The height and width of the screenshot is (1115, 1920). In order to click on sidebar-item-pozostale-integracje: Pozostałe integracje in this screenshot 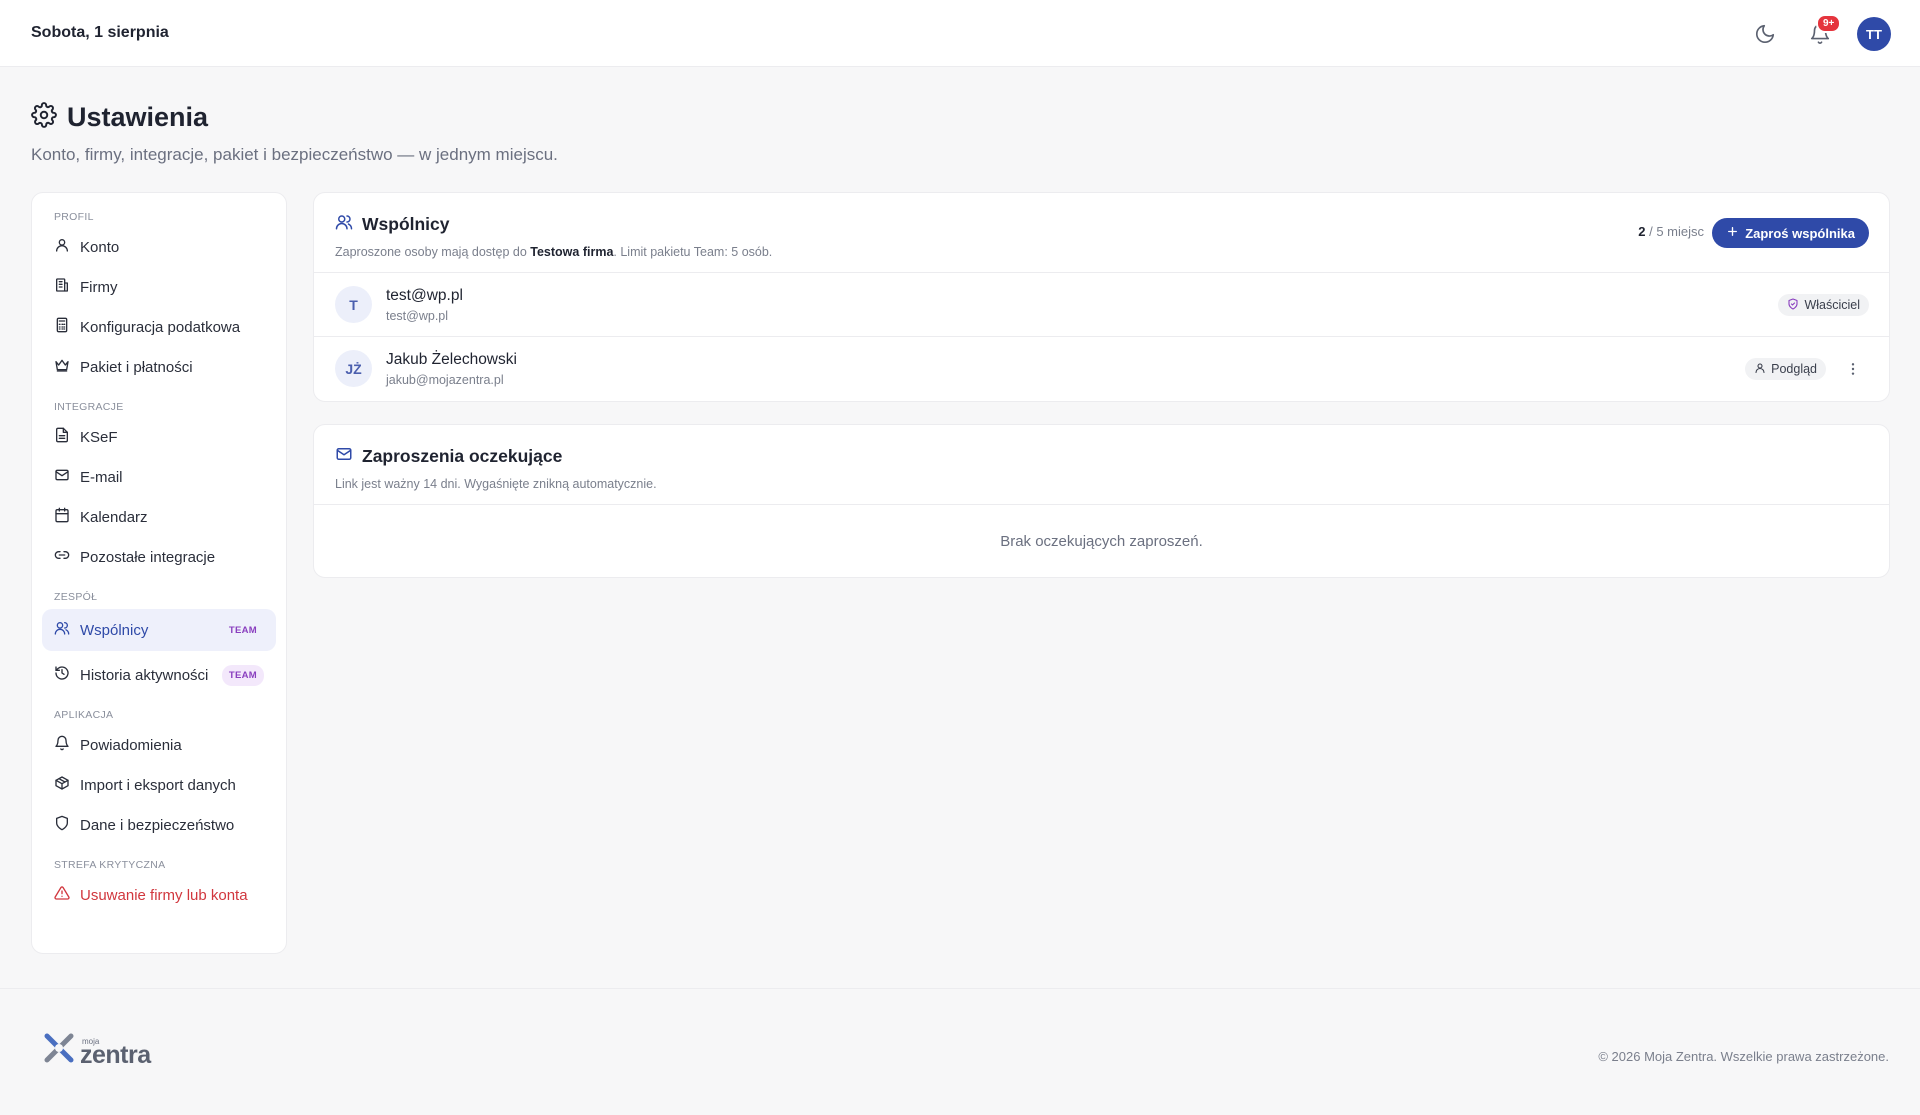, I will do `click(159, 557)`.